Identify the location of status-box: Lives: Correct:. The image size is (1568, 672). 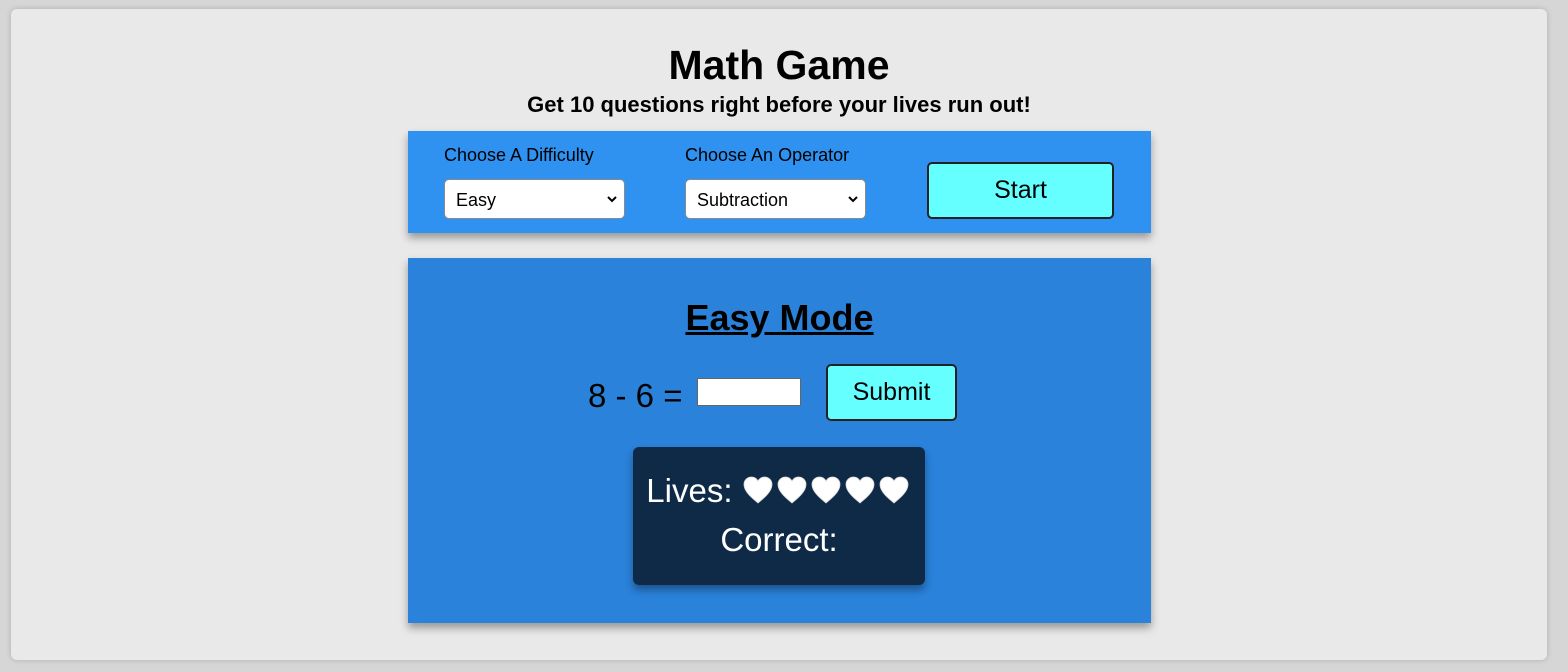
(779, 516).